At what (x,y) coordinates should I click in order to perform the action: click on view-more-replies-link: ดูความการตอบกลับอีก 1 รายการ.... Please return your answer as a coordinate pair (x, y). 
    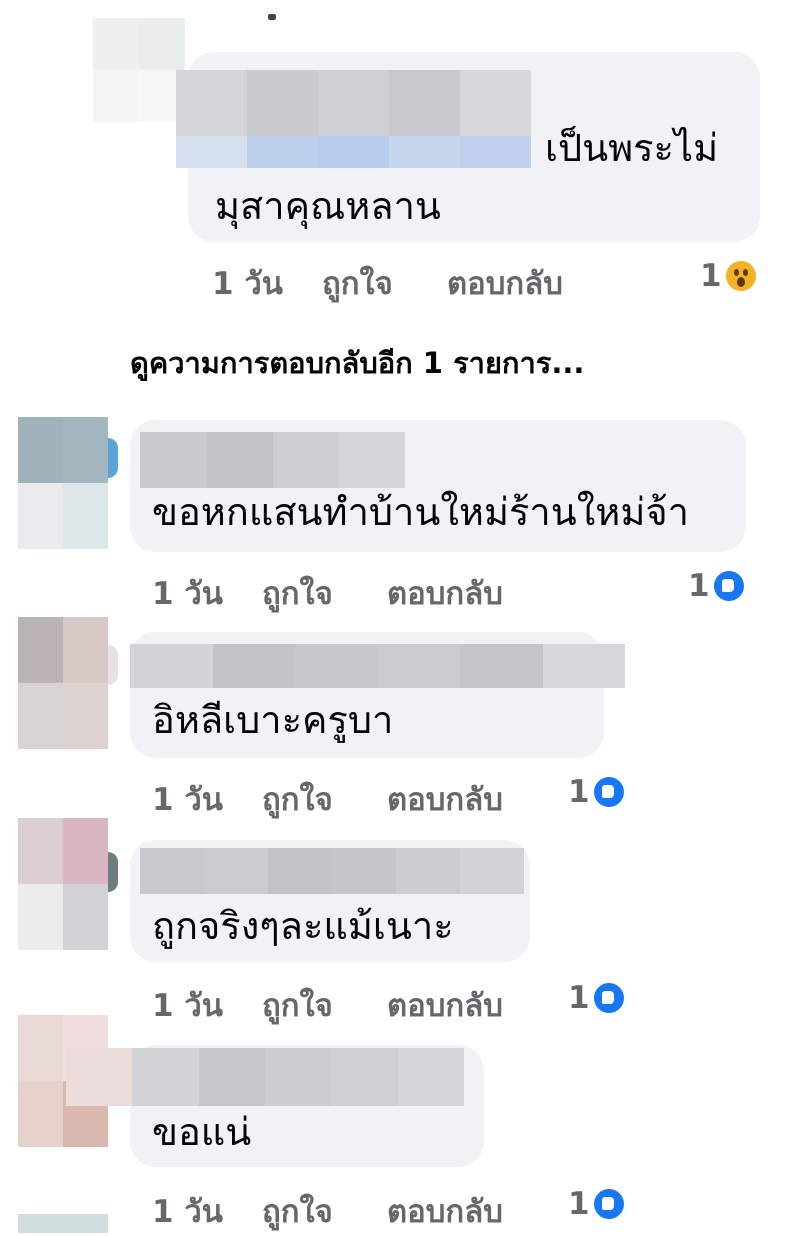
    Looking at the image, I should click on (357, 363).